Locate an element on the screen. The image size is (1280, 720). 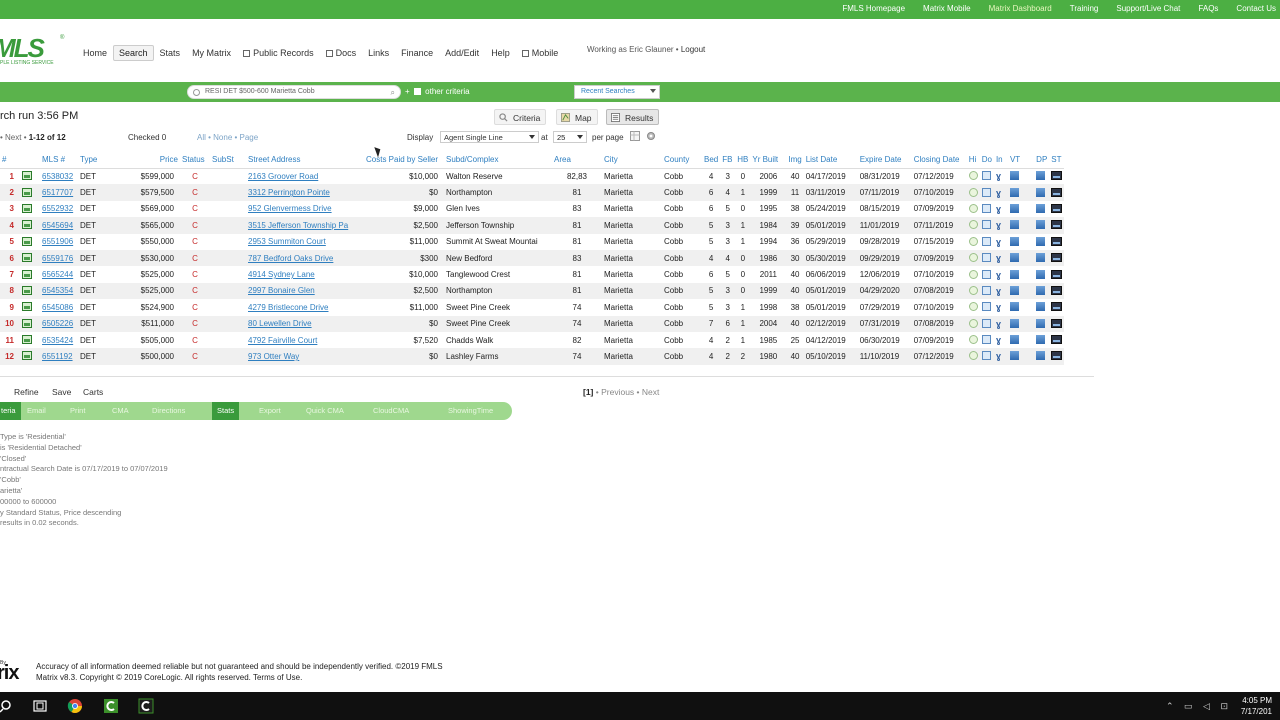
nav-search: Search is located at coordinates (133, 53).